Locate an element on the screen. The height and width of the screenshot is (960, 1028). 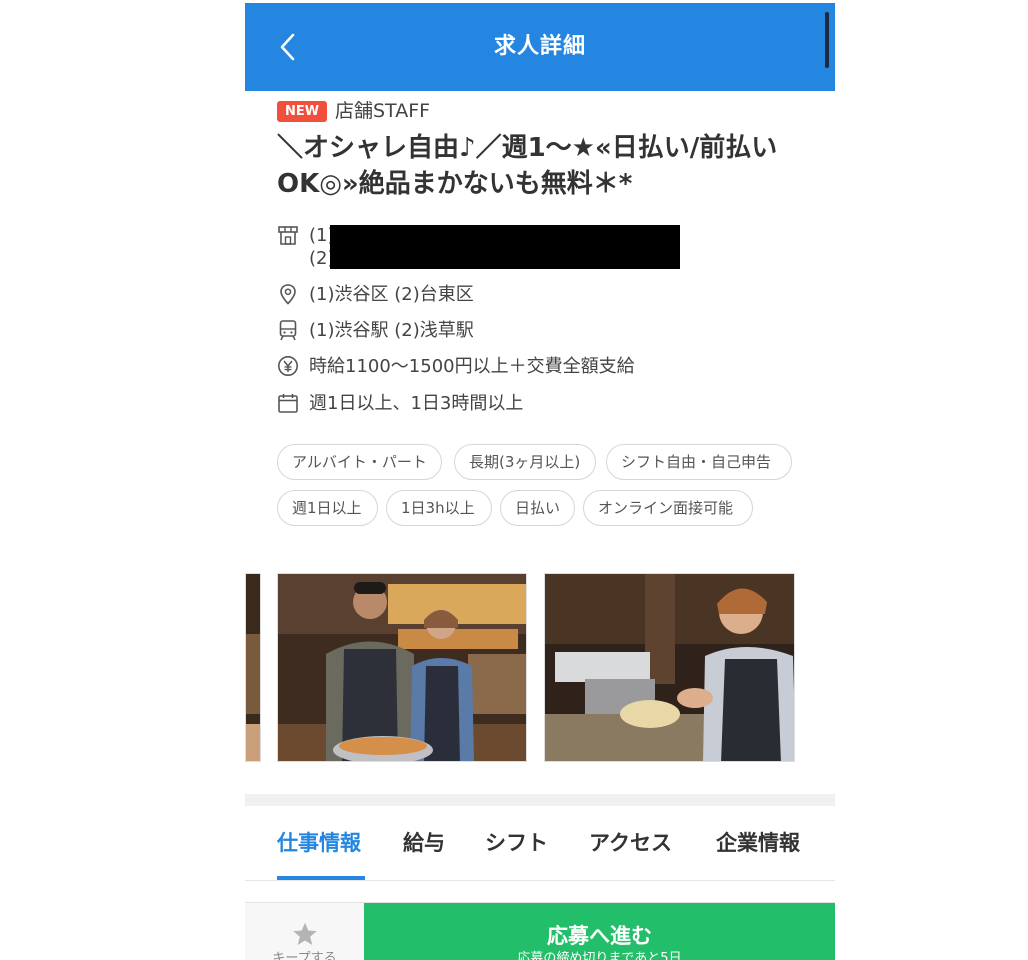
store-icon is located at coordinates (288, 235).